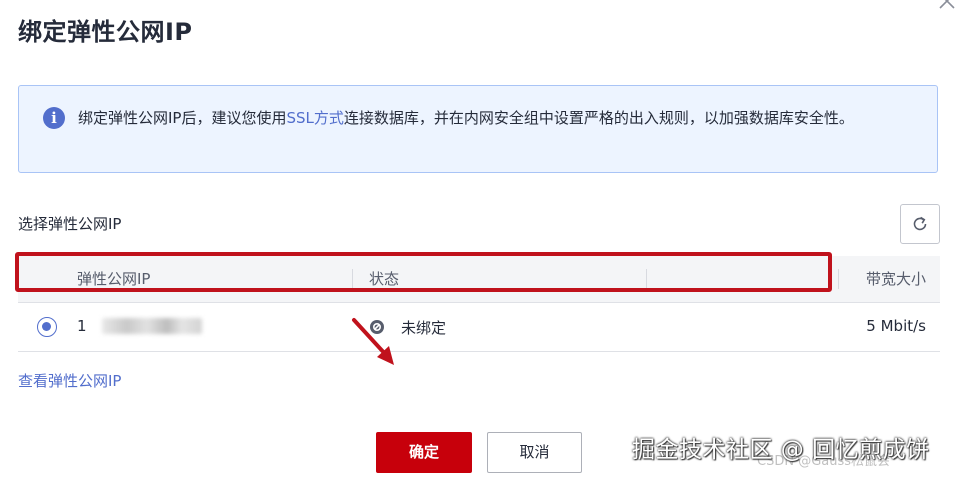 Image resolution: width=958 pixels, height=477 pixels. Describe the element at coordinates (424, 328) in the screenshot. I see `eip-status: 未绑定` at that location.